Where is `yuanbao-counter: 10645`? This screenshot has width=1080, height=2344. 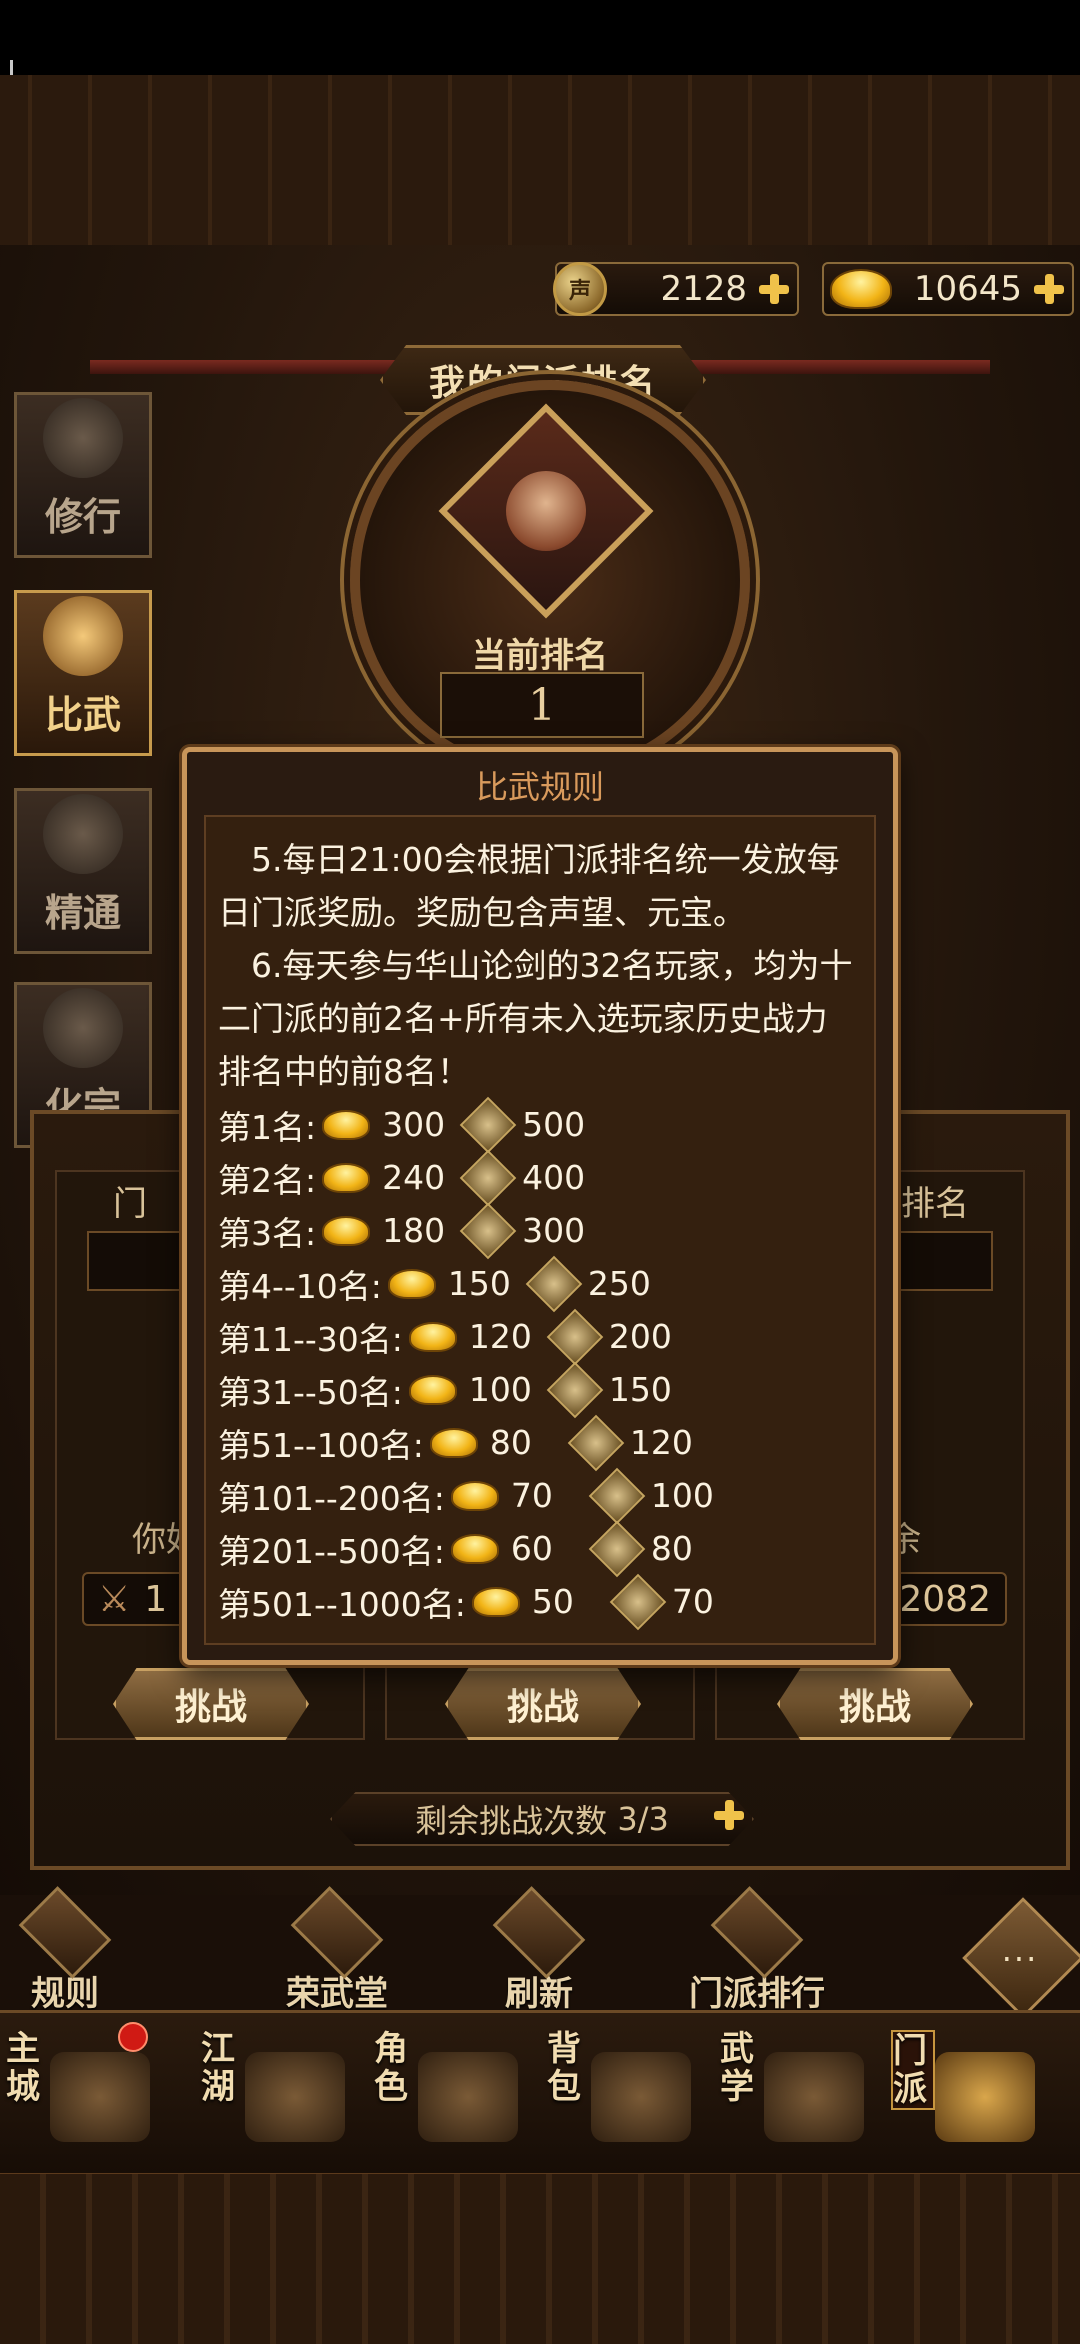 yuanbao-counter: 10645 is located at coordinates (948, 289).